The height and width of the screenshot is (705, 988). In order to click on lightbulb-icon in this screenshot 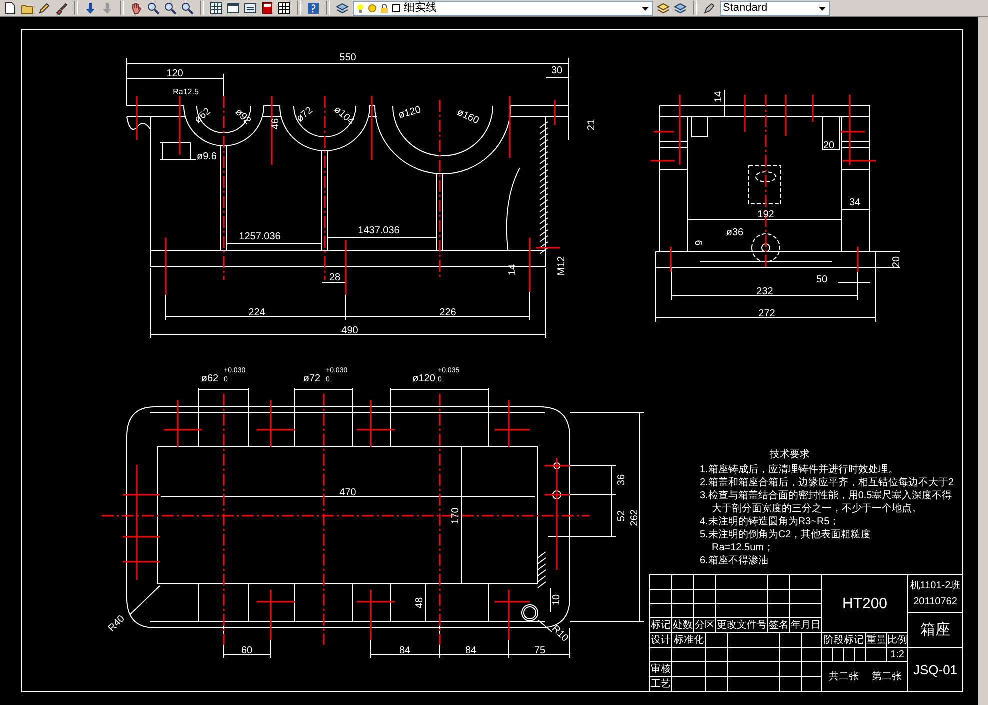, I will do `click(360, 8)`.